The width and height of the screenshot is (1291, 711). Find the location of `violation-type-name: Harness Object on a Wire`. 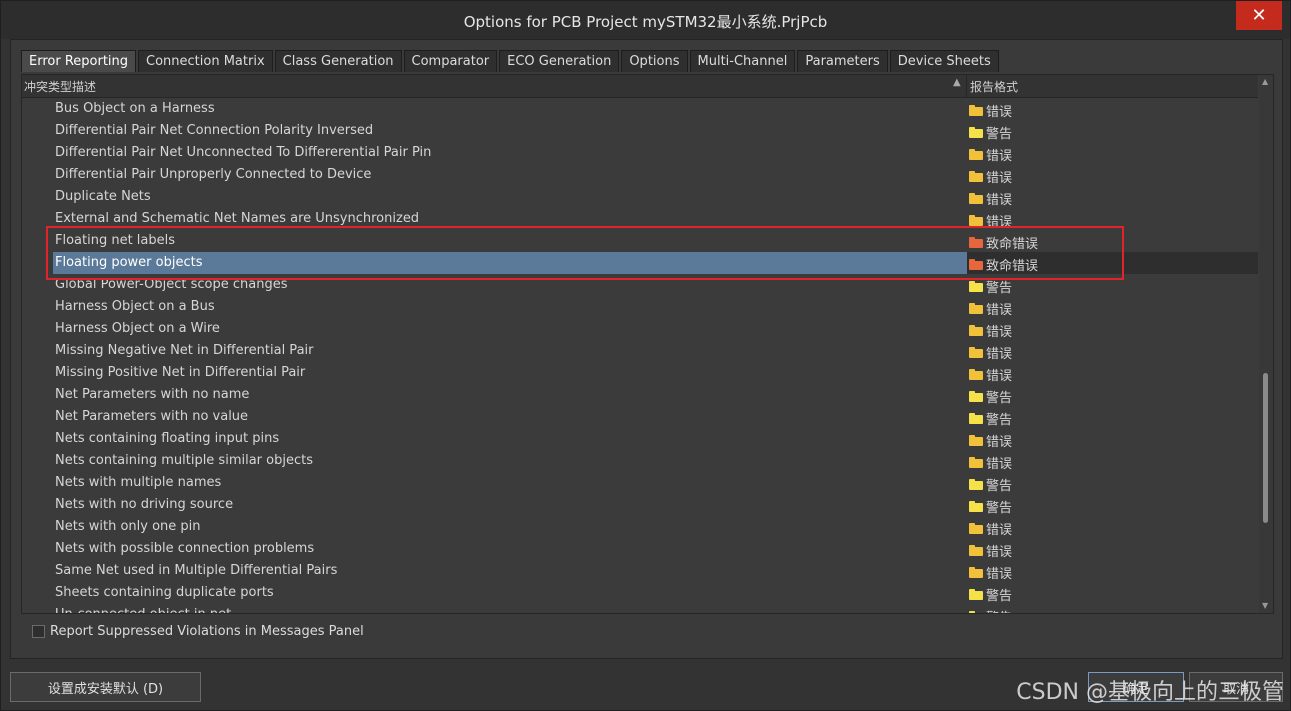

violation-type-name: Harness Object on a Wire is located at coordinates (137, 328).